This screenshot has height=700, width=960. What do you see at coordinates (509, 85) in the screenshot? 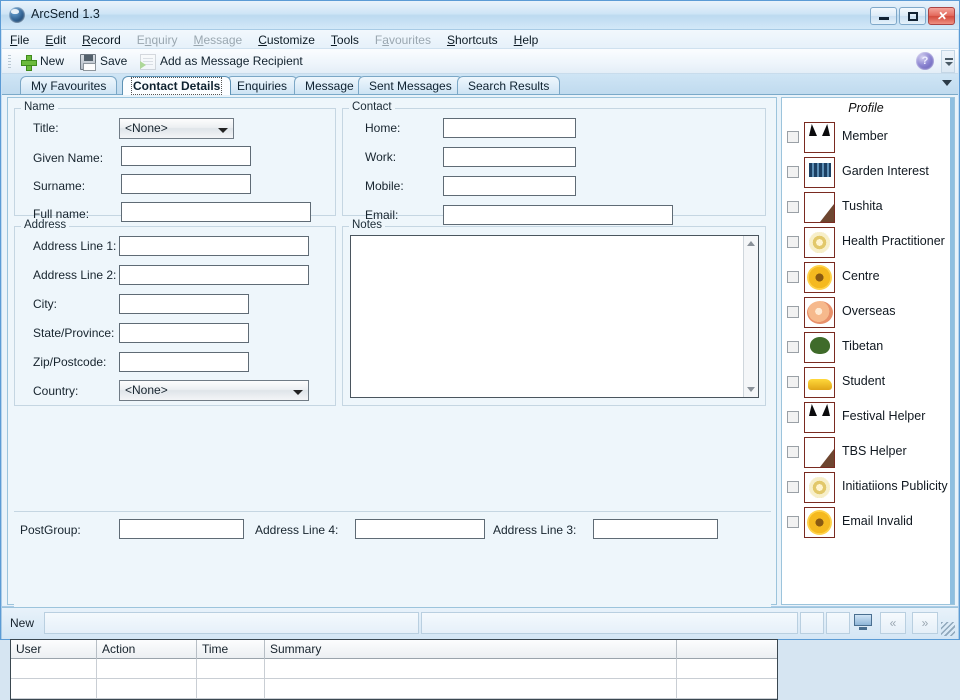
I see `tab-search-results: Search Results` at bounding box center [509, 85].